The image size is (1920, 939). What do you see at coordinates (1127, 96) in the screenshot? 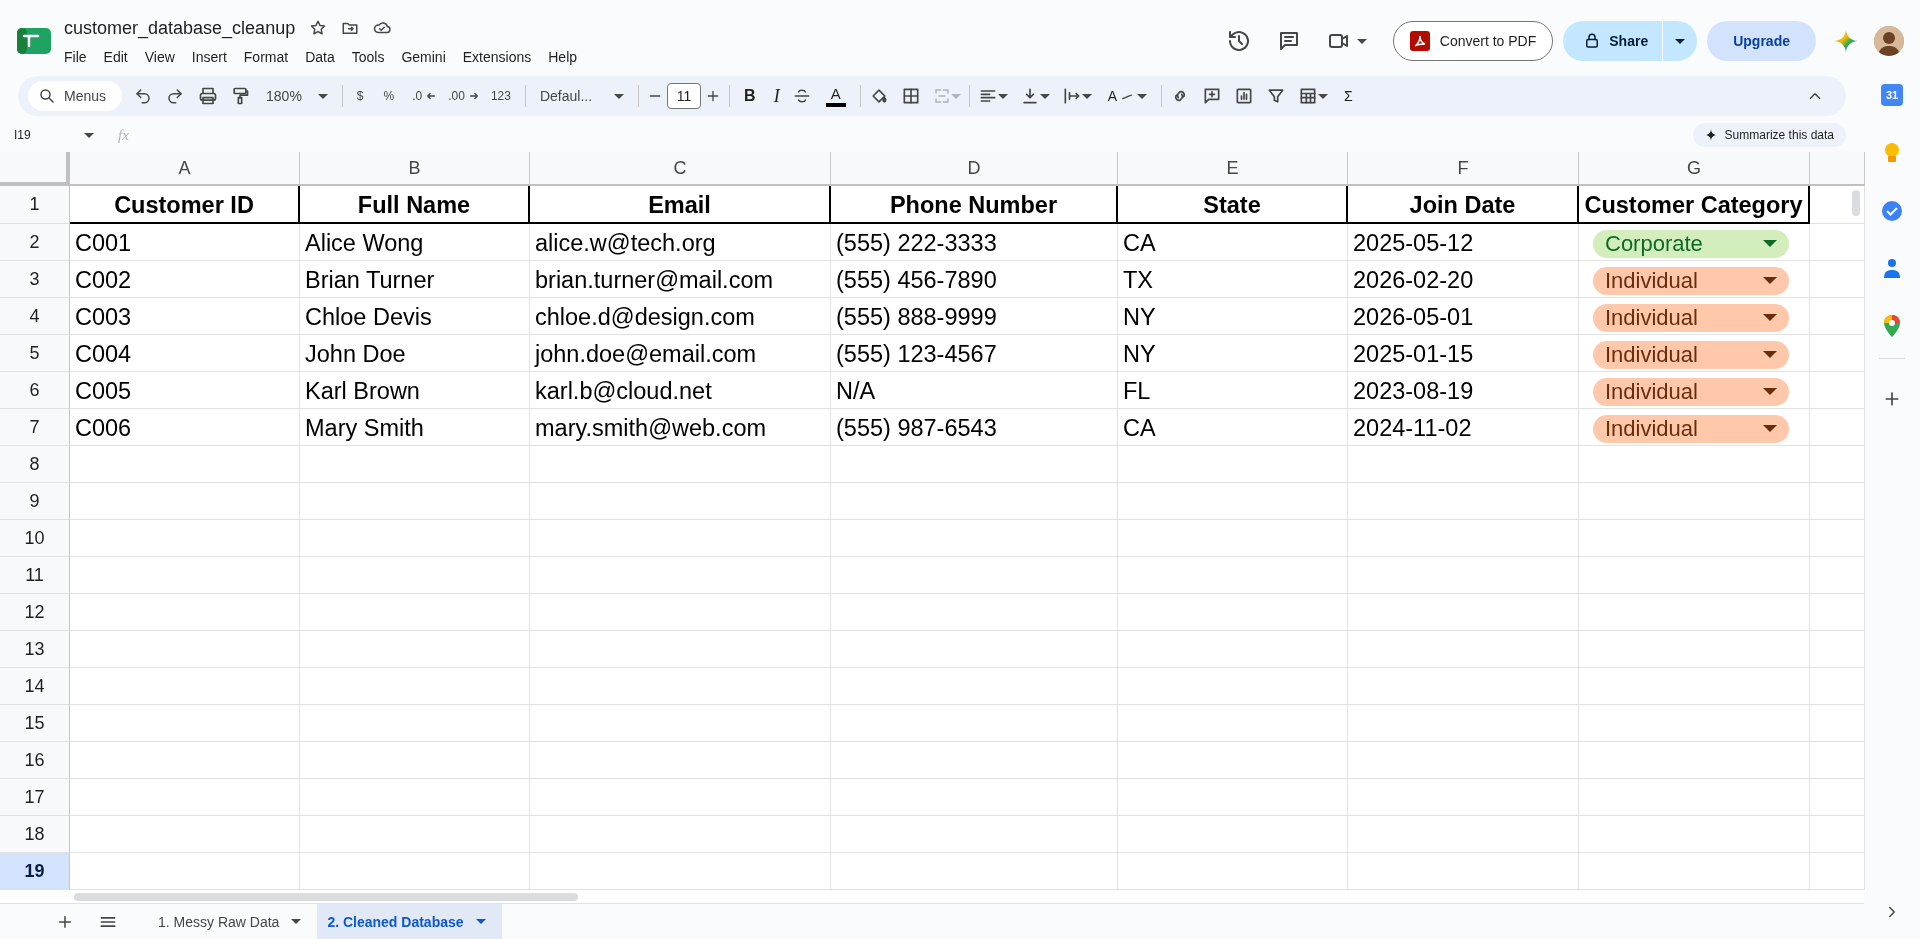
I see `text-rotation-button: A` at bounding box center [1127, 96].